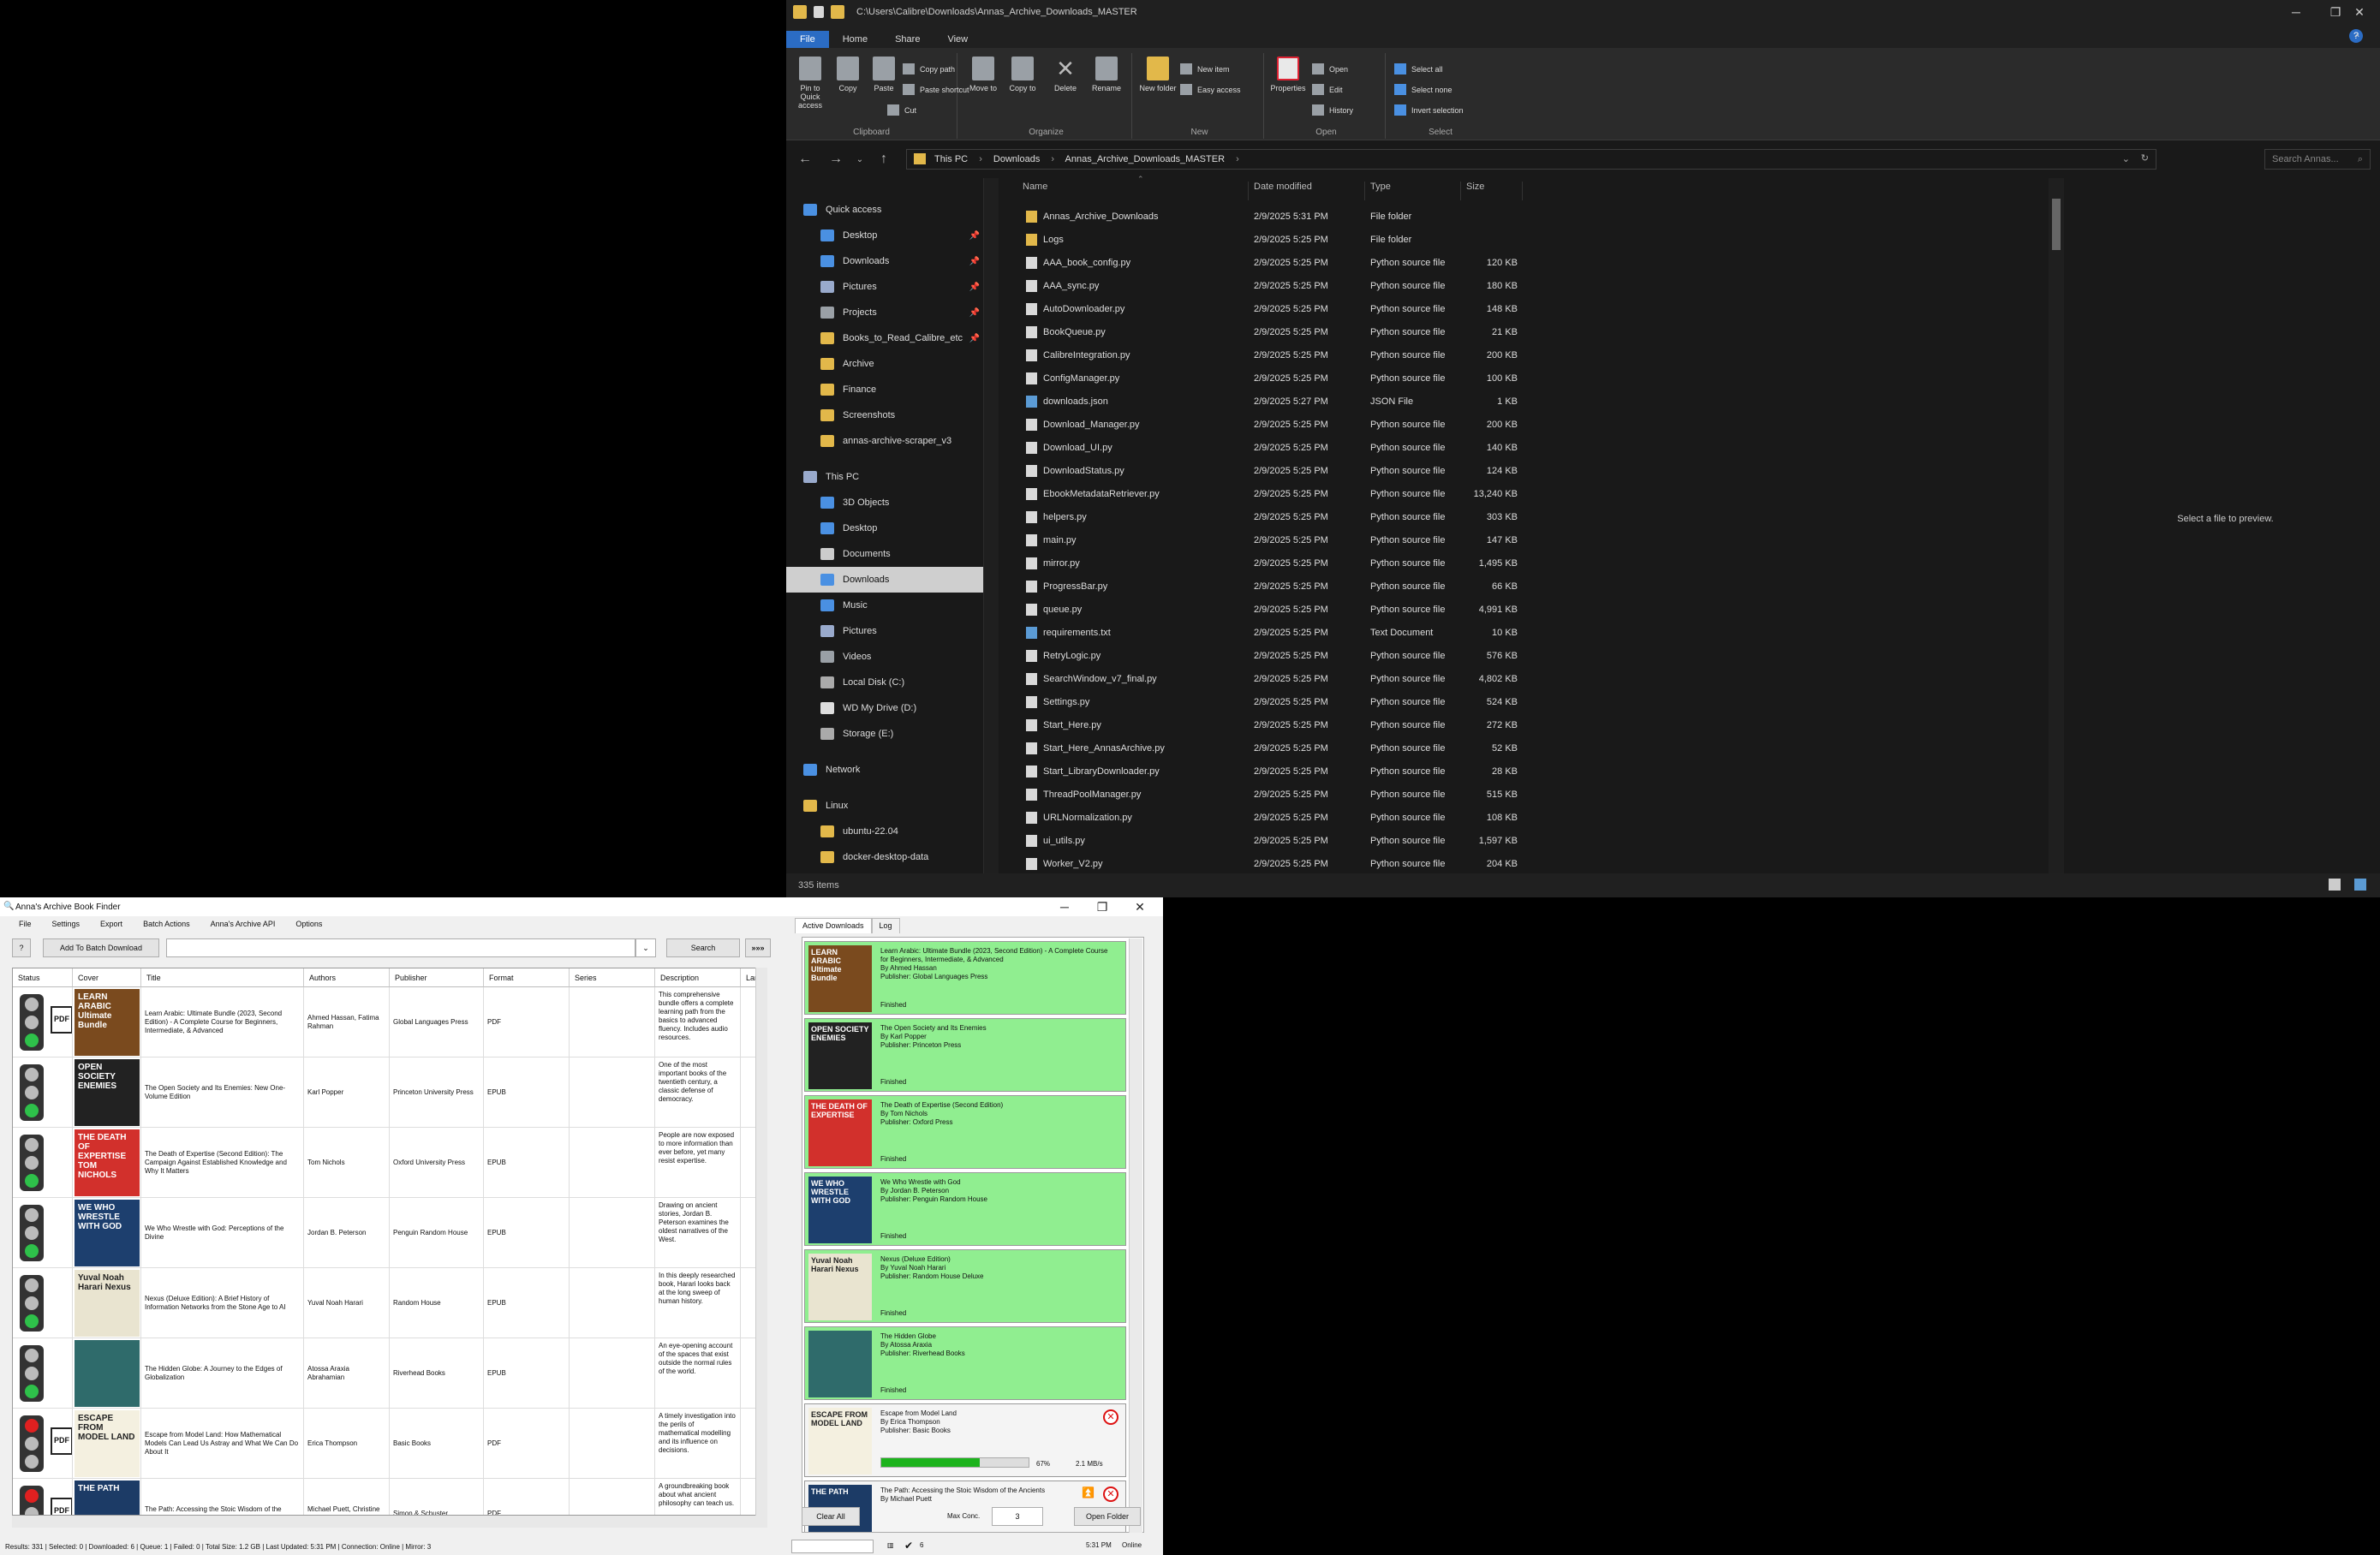 The height and width of the screenshot is (1555, 2380). Describe the element at coordinates (951, 159) in the screenshot. I see `breadcrumb-this-pc: This PC` at that location.